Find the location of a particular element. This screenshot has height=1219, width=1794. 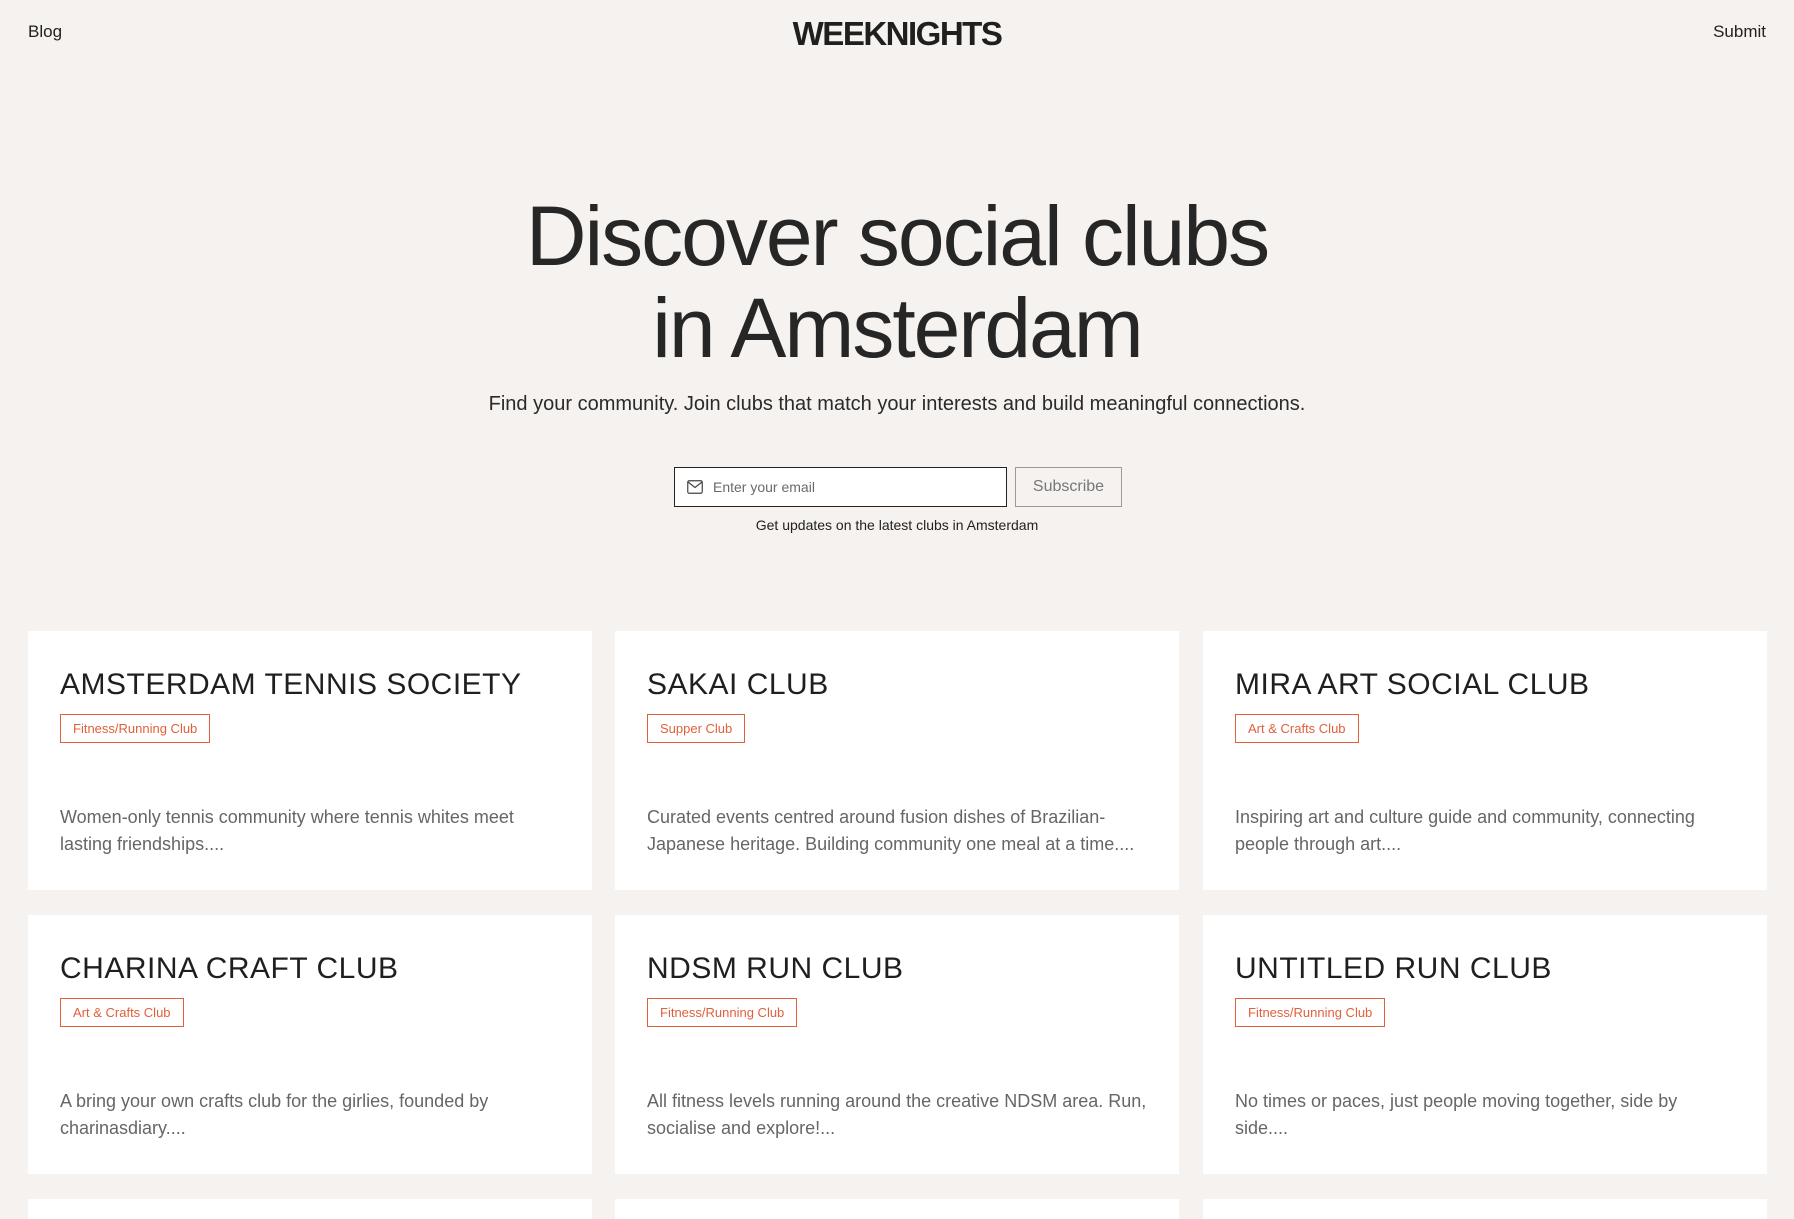

club-name: SAKAI CLUB is located at coordinates (738, 684).